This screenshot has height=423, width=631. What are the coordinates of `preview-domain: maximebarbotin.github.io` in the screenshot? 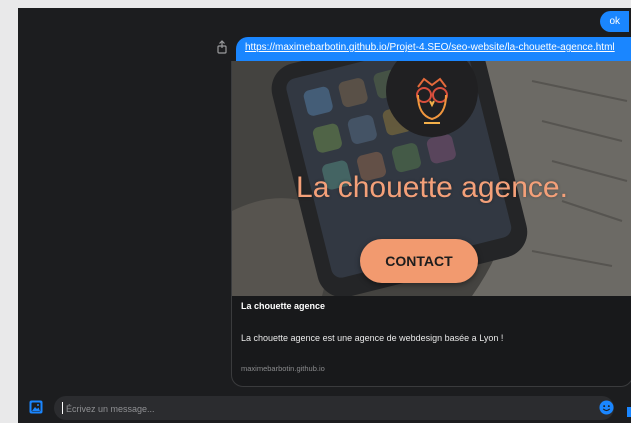 It's located at (283, 368).